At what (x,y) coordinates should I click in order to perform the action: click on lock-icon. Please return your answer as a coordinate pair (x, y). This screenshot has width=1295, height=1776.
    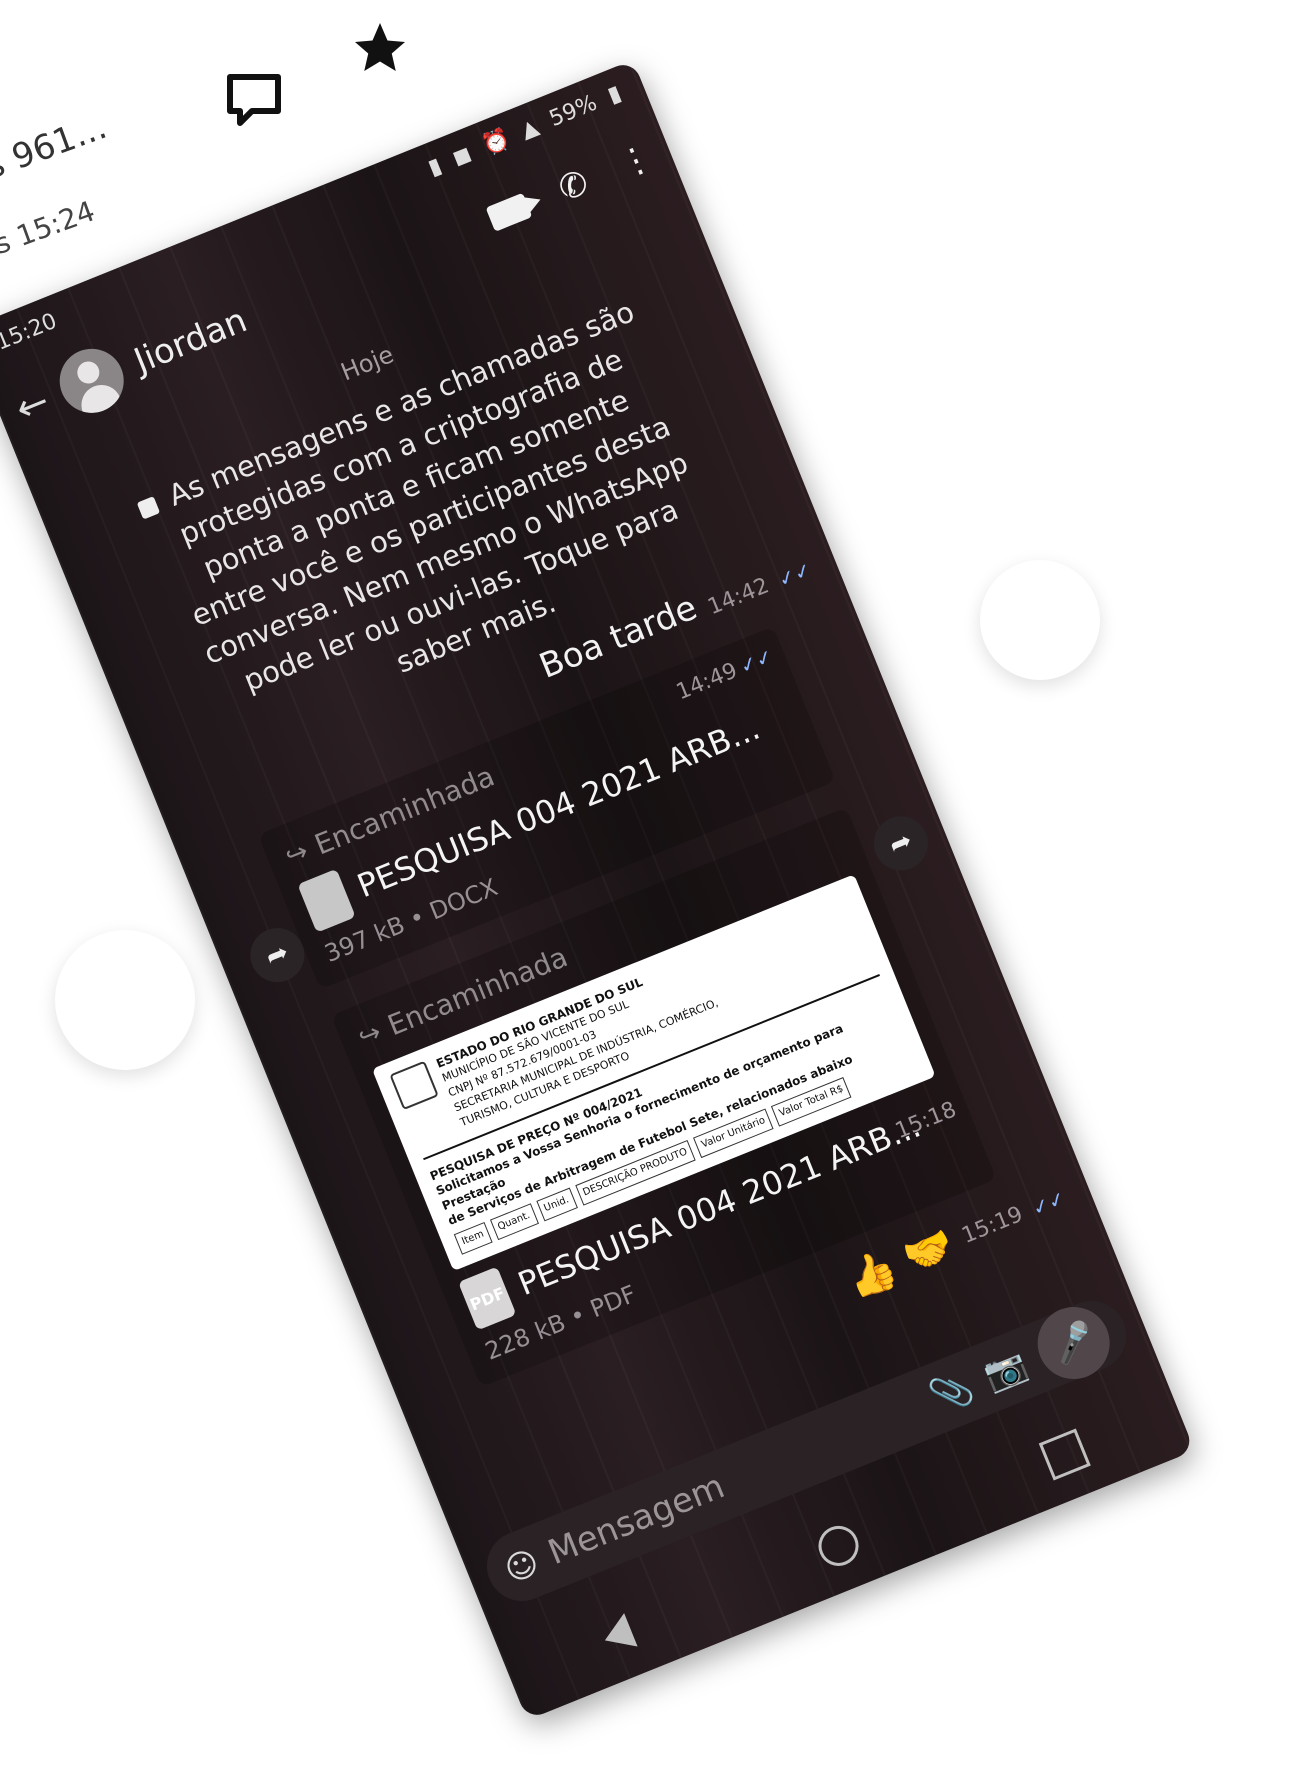
    Looking at the image, I should click on (148, 508).